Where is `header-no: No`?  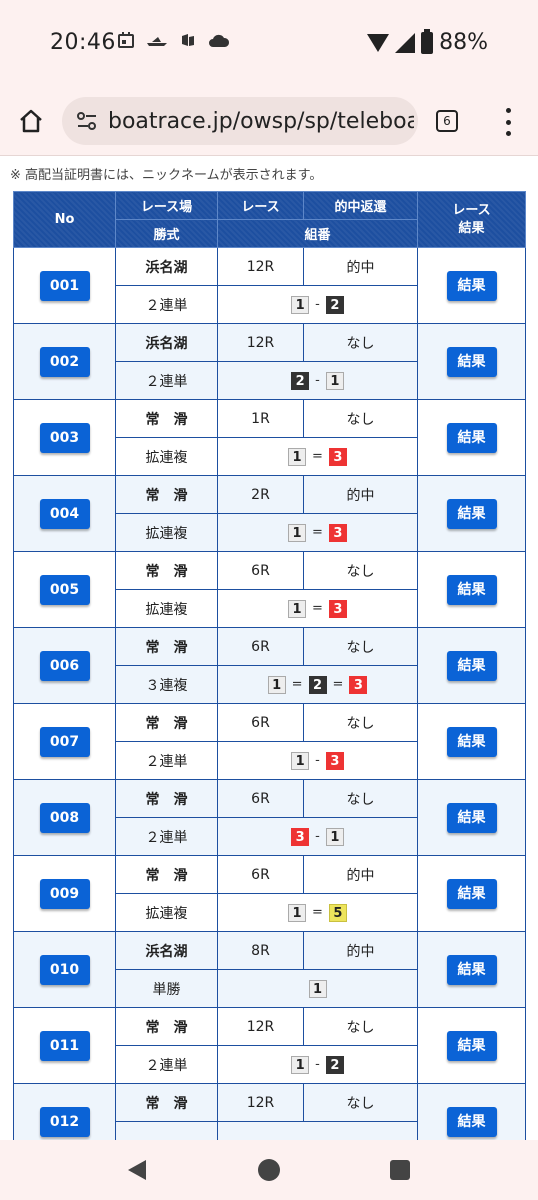
header-no: No is located at coordinates (64, 219).